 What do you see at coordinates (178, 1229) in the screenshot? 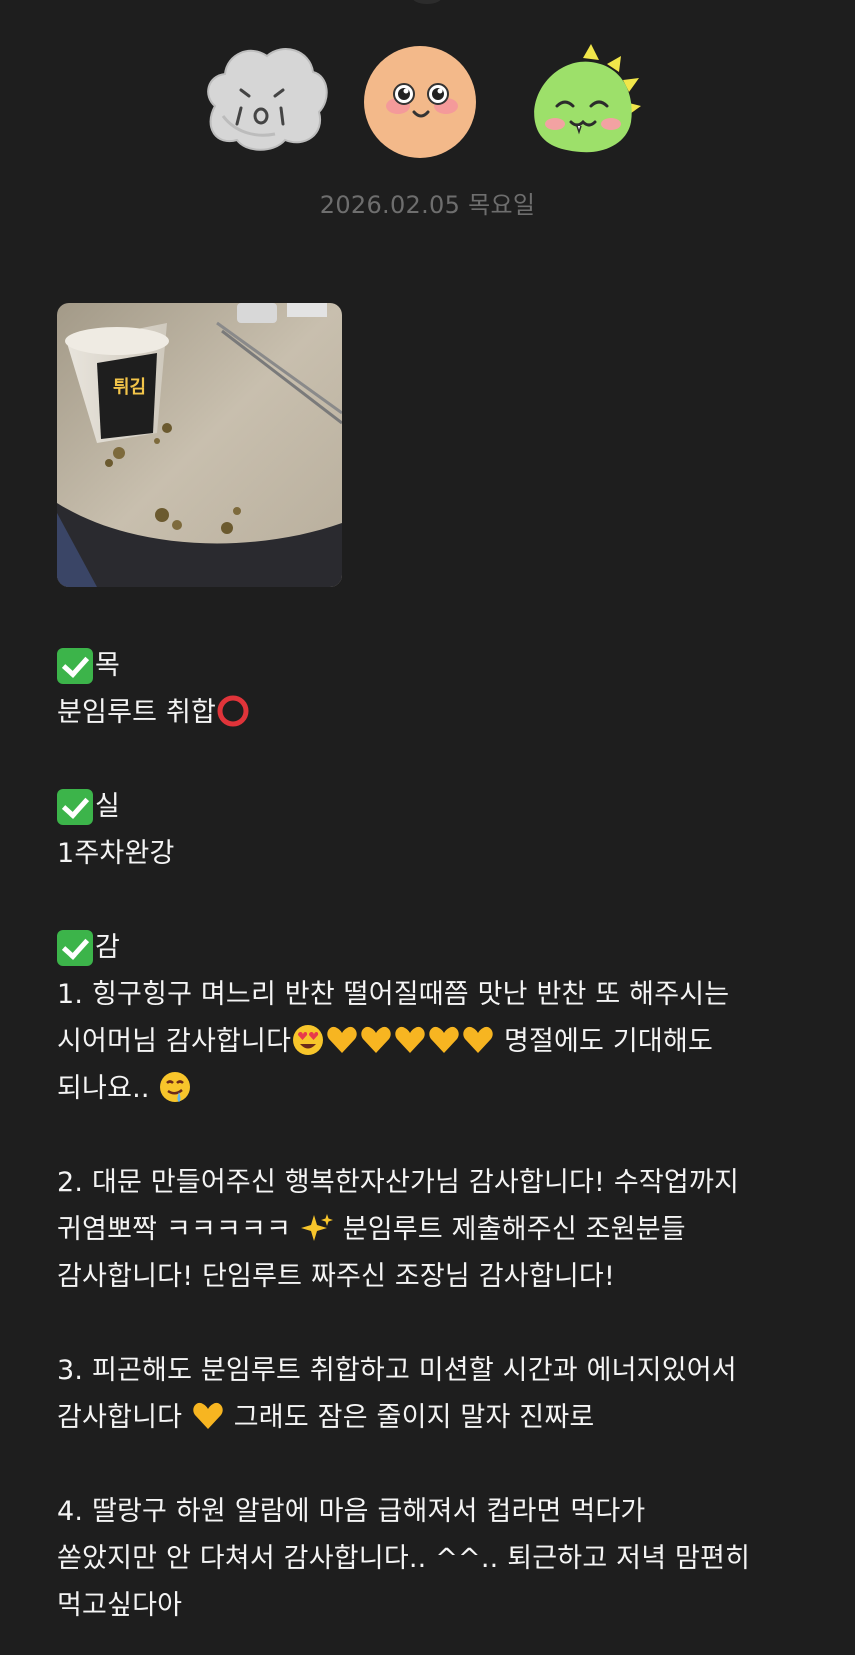
I see `gratitude-2-text-a: 귀염뽀짝 ㅋㅋㅋㅋㅋ` at bounding box center [178, 1229].